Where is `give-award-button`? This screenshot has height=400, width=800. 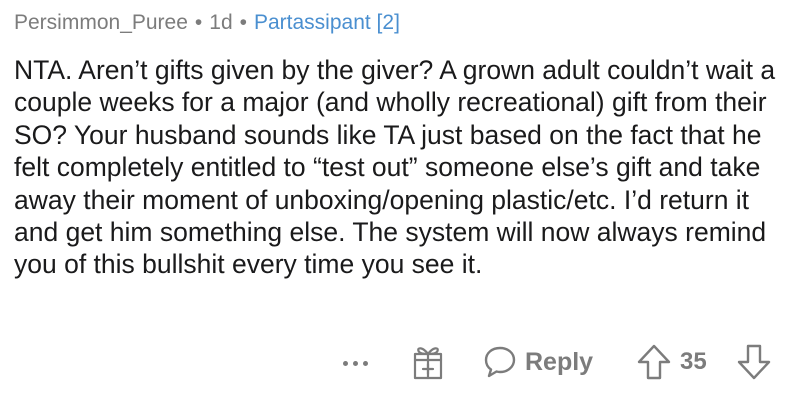 give-award-button is located at coordinates (428, 362).